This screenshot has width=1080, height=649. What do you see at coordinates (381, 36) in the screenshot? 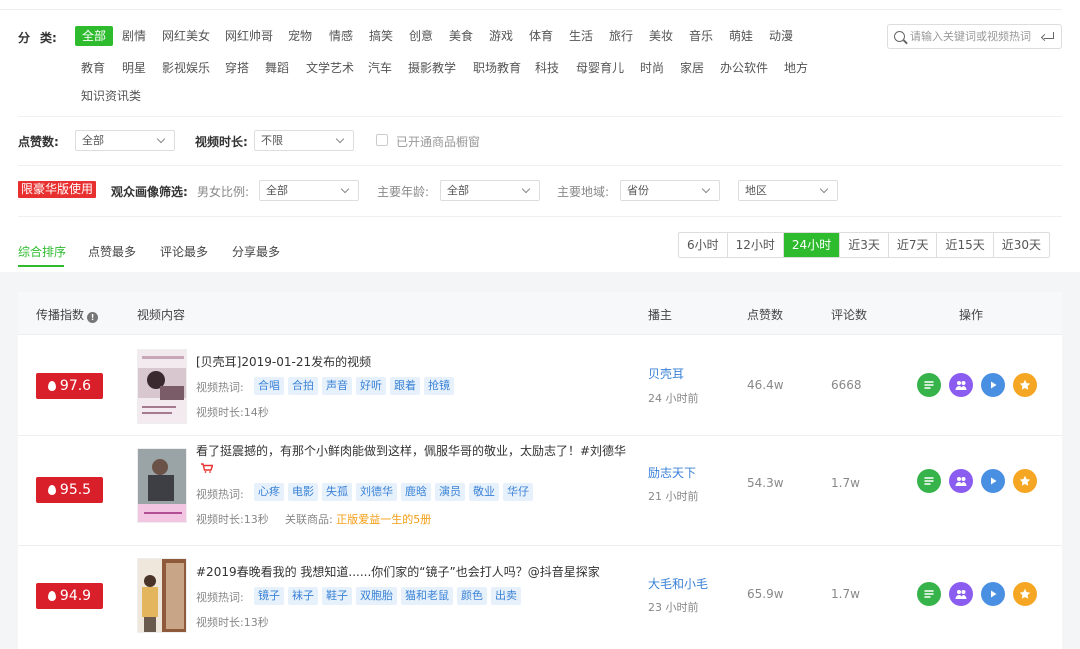
I see `category-tag: 搞笑` at bounding box center [381, 36].